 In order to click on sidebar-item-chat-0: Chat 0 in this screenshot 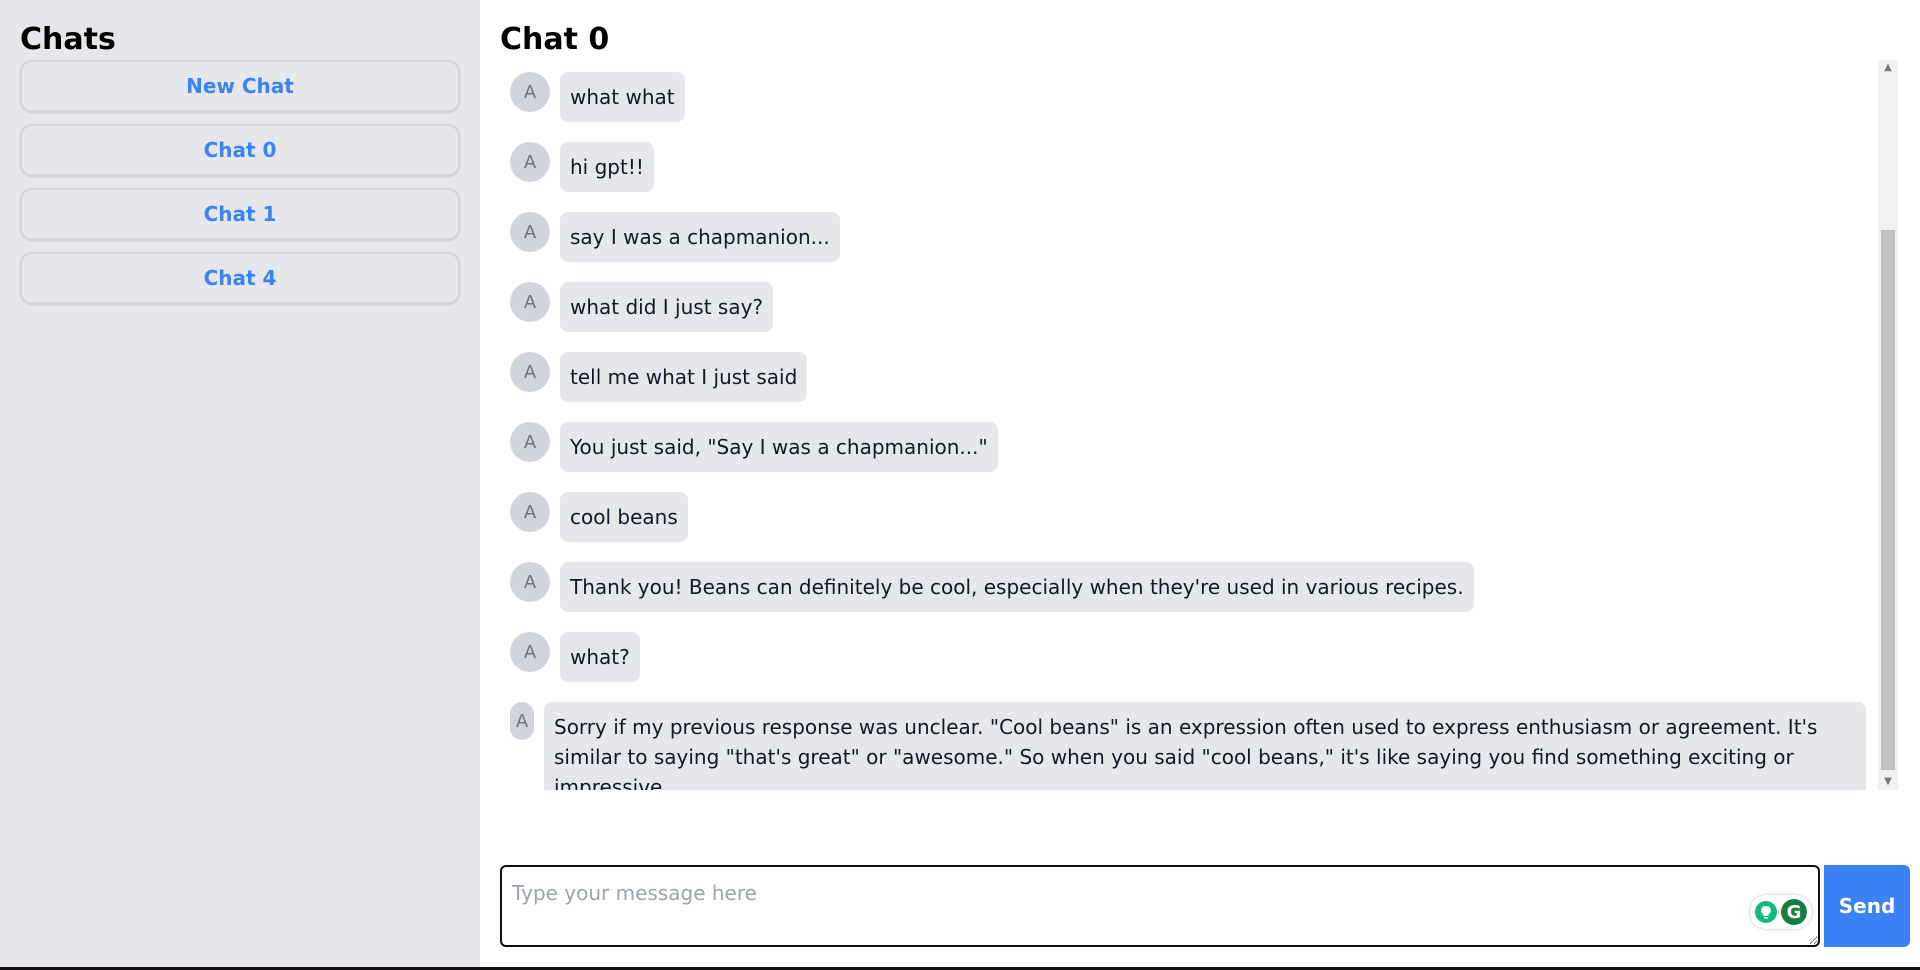, I will do `click(240, 150)`.